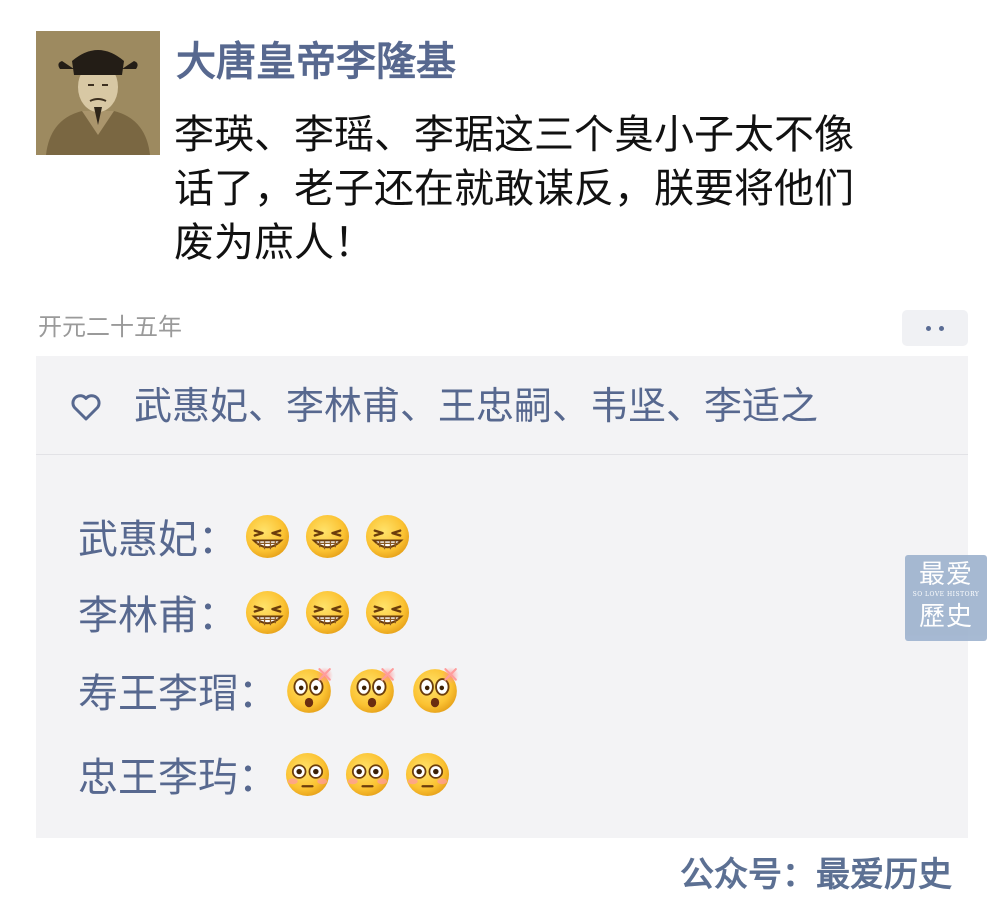 The image size is (1000, 918). I want to click on watermark-bottom-text: 歷史, so click(945, 617).